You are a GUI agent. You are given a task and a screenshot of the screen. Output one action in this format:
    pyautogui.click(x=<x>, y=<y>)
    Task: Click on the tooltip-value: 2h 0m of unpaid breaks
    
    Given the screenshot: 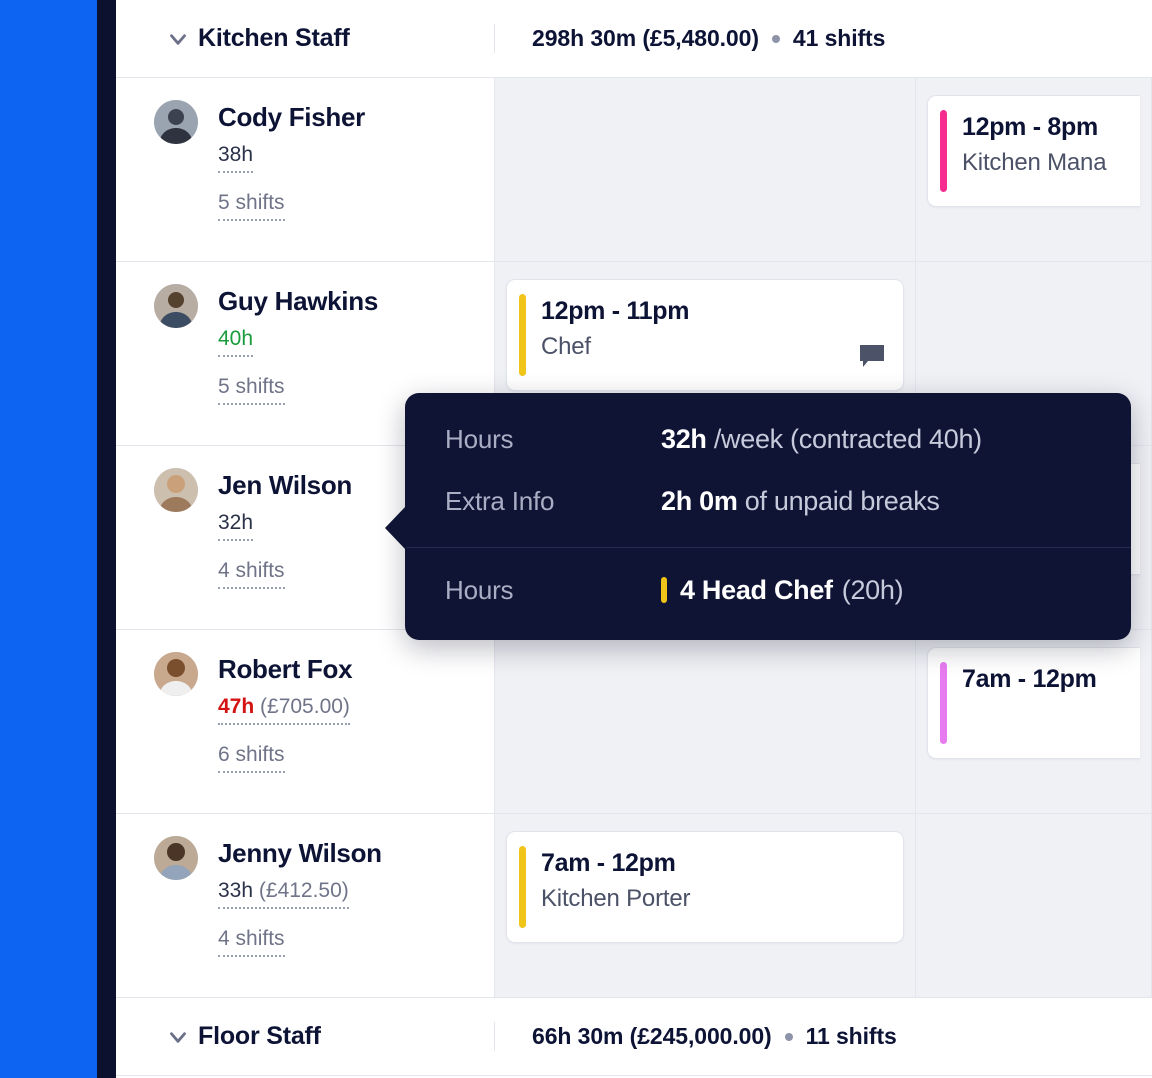 What is the action you would take?
    pyautogui.click(x=800, y=501)
    